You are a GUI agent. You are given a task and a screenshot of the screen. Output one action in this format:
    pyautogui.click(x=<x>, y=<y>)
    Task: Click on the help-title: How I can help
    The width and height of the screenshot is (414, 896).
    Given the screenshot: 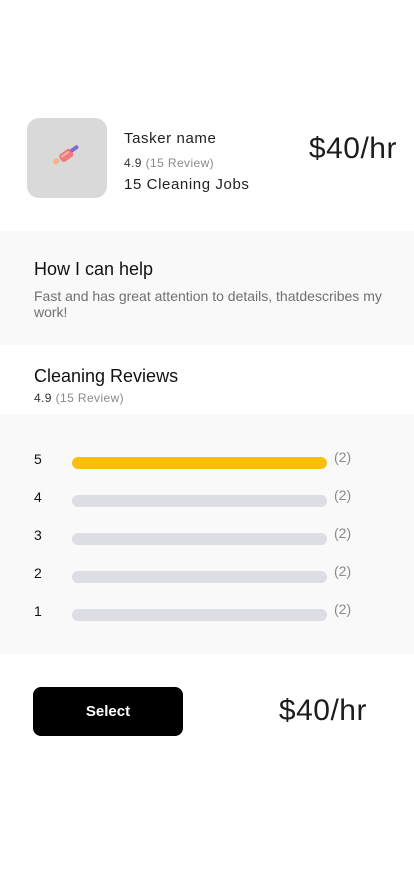 What is the action you would take?
    pyautogui.click(x=94, y=269)
    